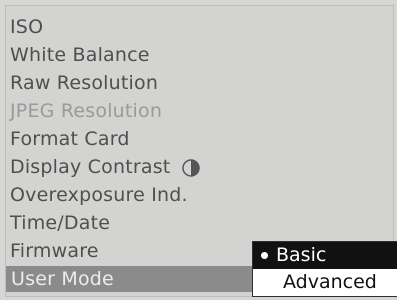 The height and width of the screenshot is (300, 397). I want to click on menu-item-label: Raw Resolution, so click(84, 83).